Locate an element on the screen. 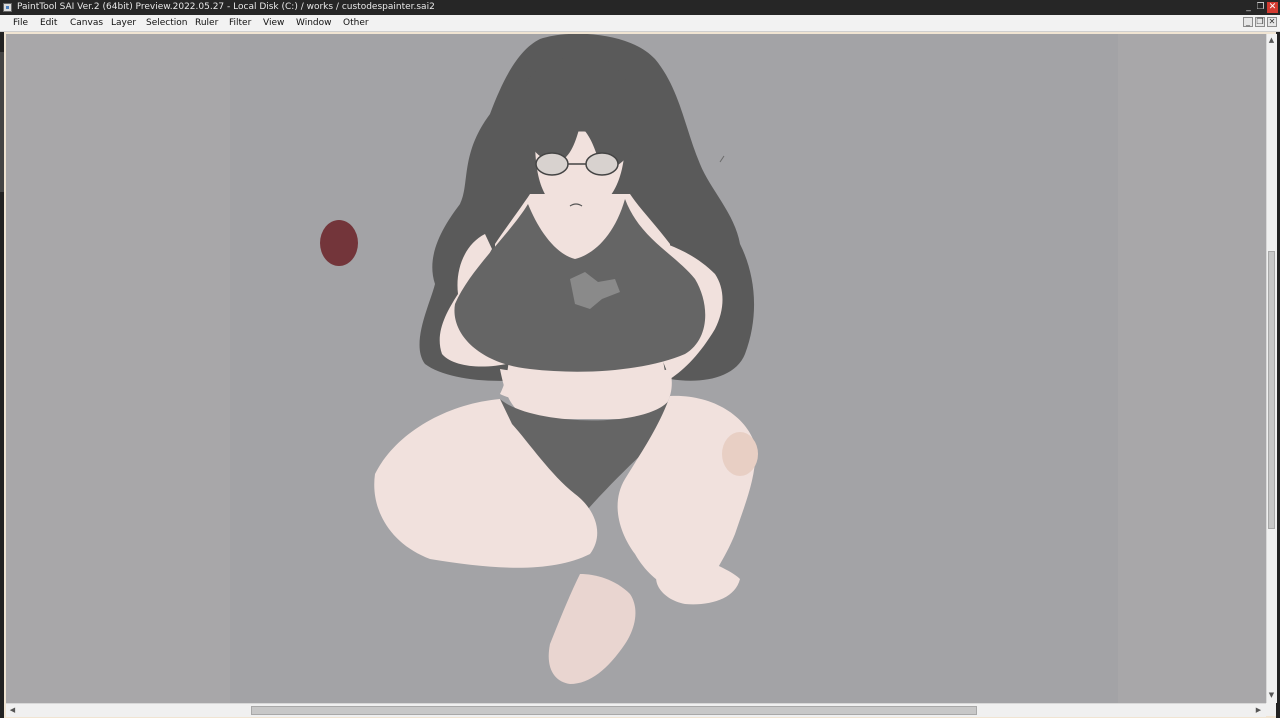 This screenshot has width=1280, height=718. minimize-icon: _ is located at coordinates (1248, 7).